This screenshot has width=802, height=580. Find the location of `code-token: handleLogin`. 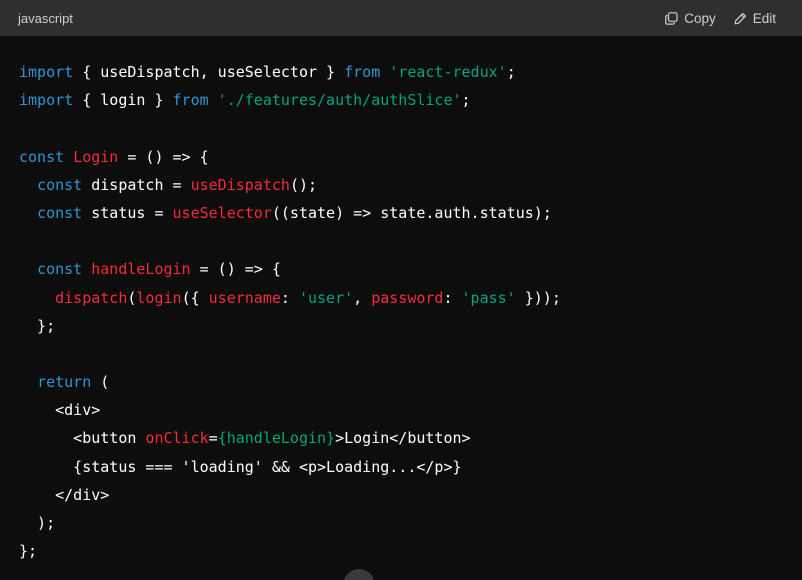

code-token: handleLogin is located at coordinates (141, 269).